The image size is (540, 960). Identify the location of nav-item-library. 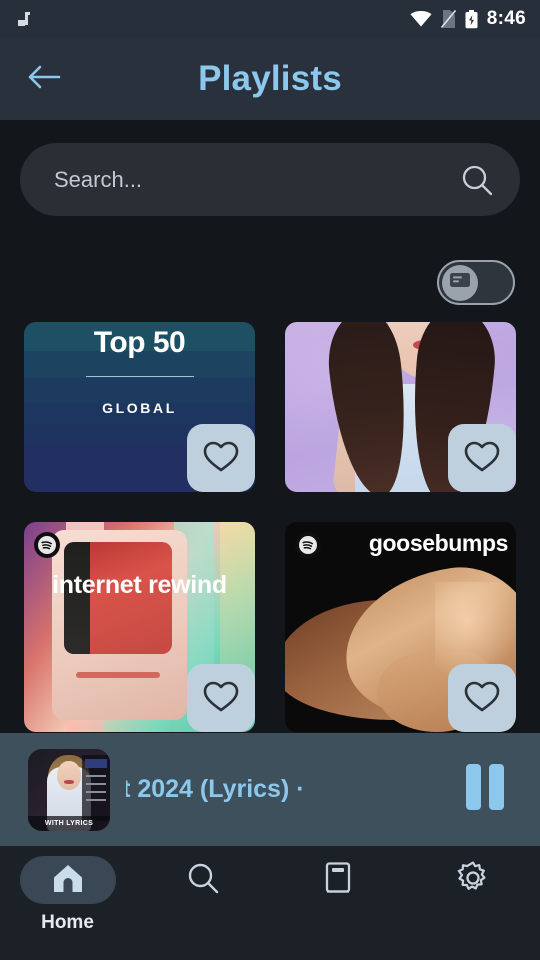
(337, 884).